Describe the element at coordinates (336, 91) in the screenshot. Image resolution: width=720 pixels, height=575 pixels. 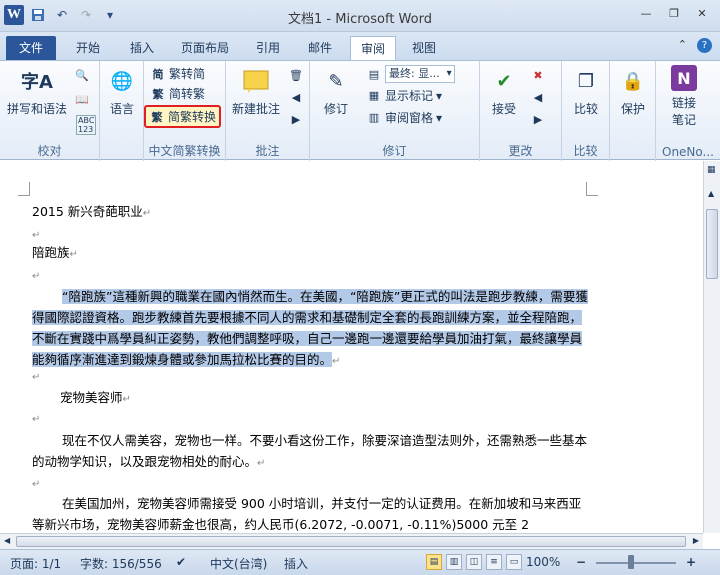
I see `track-changes-button: ✎ 修订` at that location.